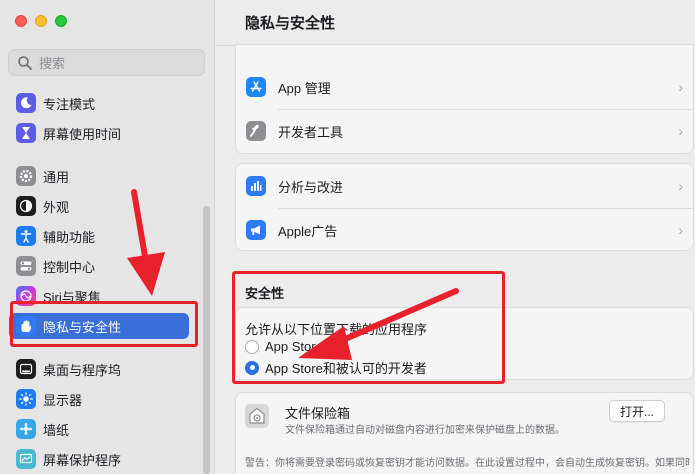 Image resolution: width=695 pixels, height=474 pixels. What do you see at coordinates (69, 104) in the screenshot?
I see `sidebar-item-label: 专注模式` at bounding box center [69, 104].